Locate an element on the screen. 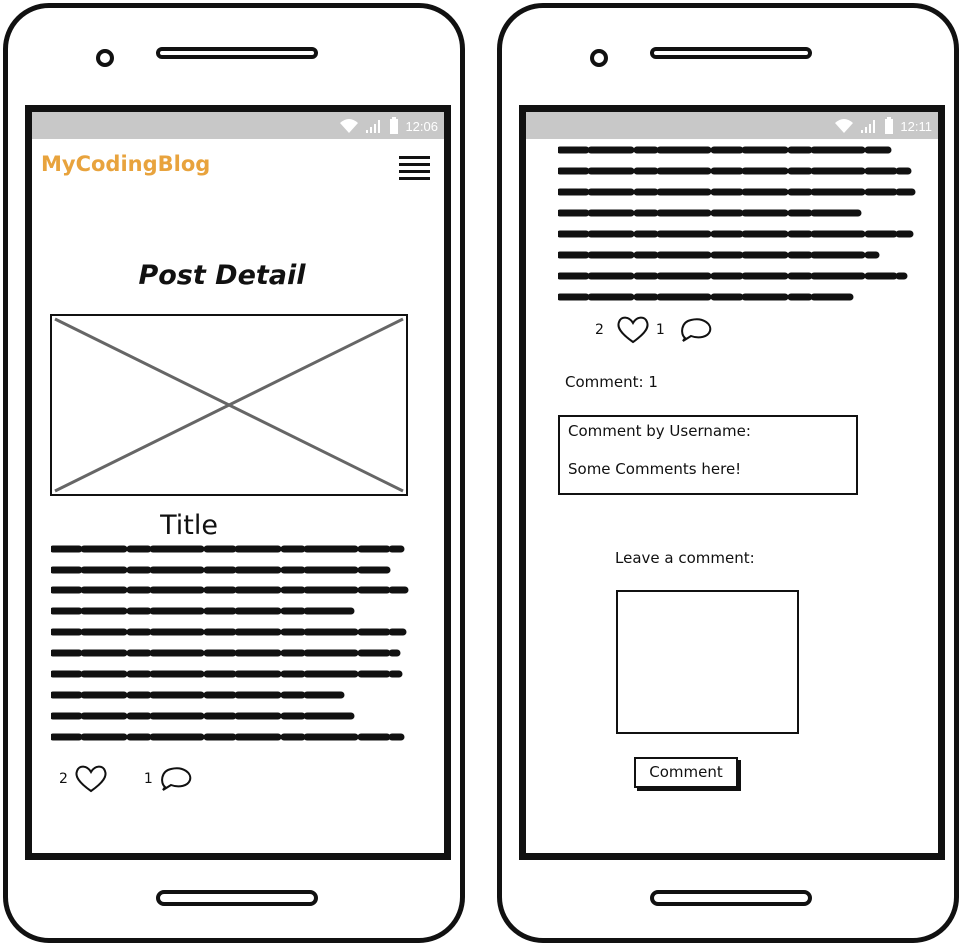 The width and height of the screenshot is (964, 950). comment-card: Comment by Username: Some Comments here! is located at coordinates (708, 455).